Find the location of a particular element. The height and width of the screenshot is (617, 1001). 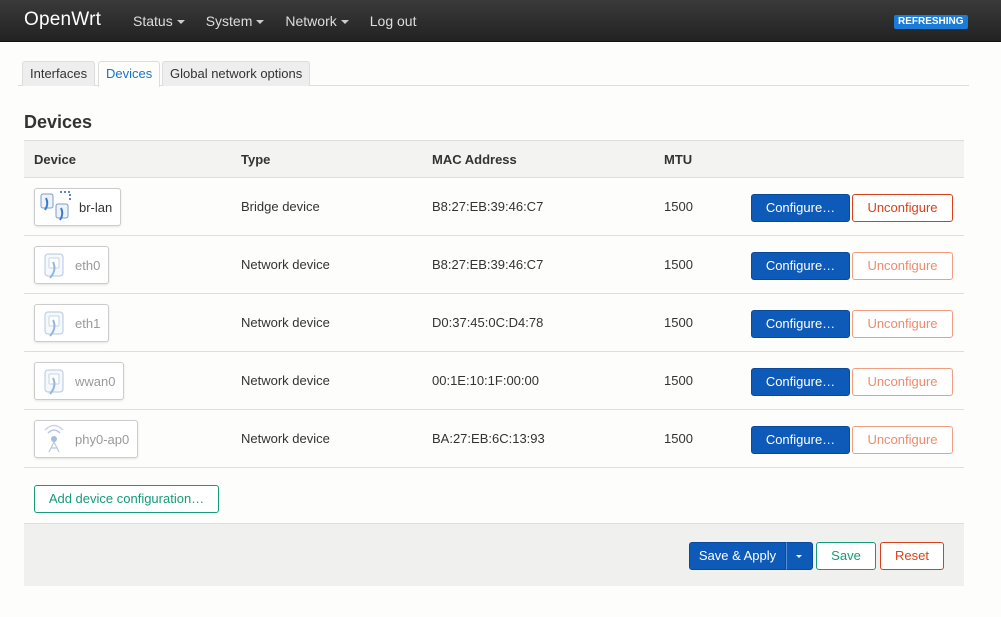

menu-system-label: System is located at coordinates (229, 21).